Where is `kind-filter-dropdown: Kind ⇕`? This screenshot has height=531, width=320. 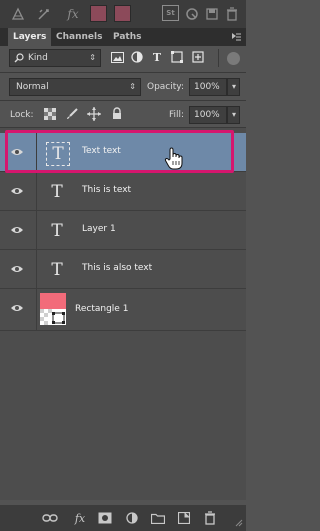
kind-filter-dropdown: Kind ⇕ is located at coordinates (55, 58).